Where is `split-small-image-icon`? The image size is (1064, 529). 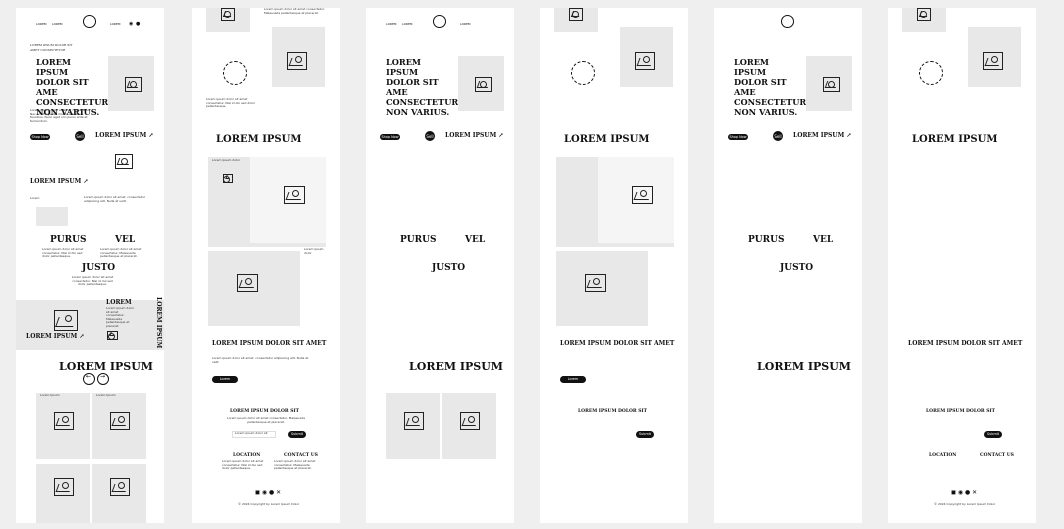
split-small-image-icon is located at coordinates (112, 336).